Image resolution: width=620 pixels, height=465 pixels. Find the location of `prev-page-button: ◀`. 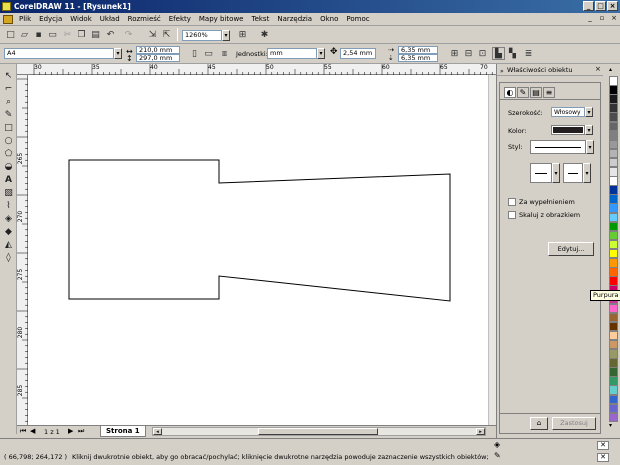

prev-page-button: ◀ is located at coordinates (32, 431).